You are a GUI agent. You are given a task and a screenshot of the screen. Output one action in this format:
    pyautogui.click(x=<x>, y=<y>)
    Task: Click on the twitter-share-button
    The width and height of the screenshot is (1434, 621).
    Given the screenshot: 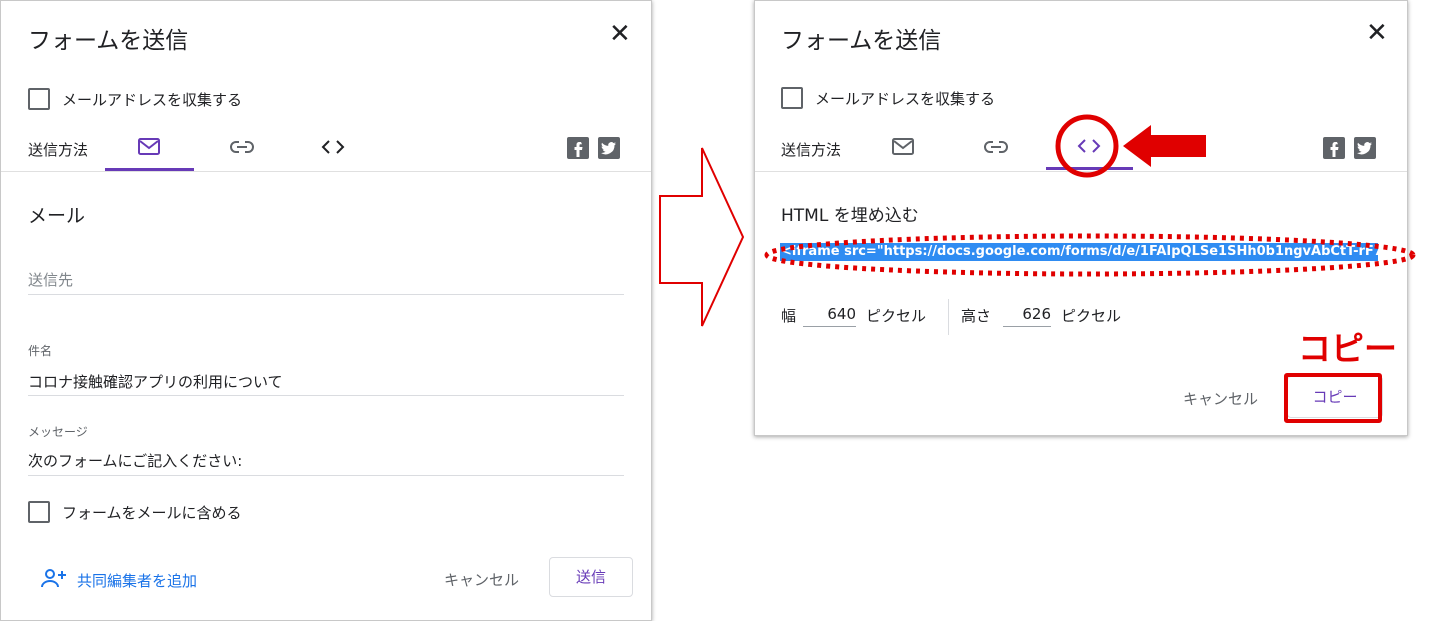 What is the action you would take?
    pyautogui.click(x=609, y=148)
    